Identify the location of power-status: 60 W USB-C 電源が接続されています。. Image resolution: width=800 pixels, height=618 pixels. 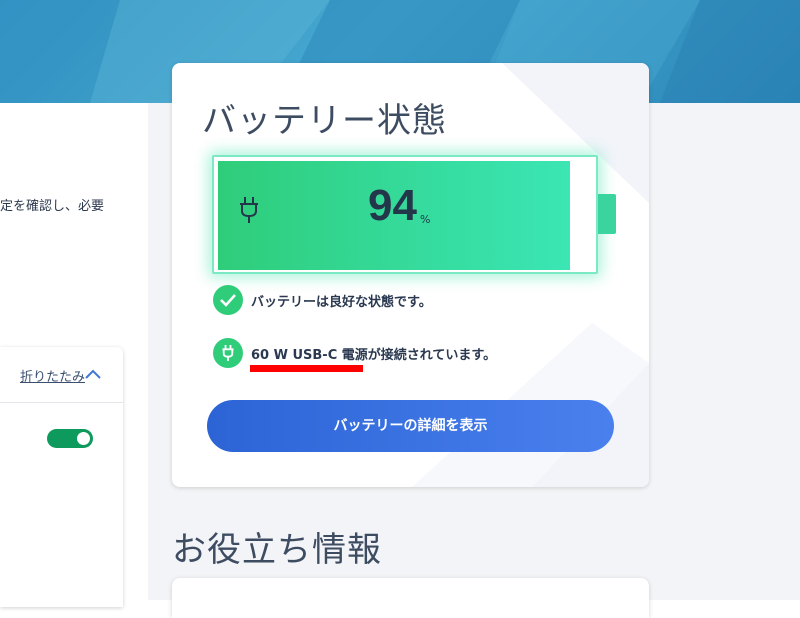
(354, 353).